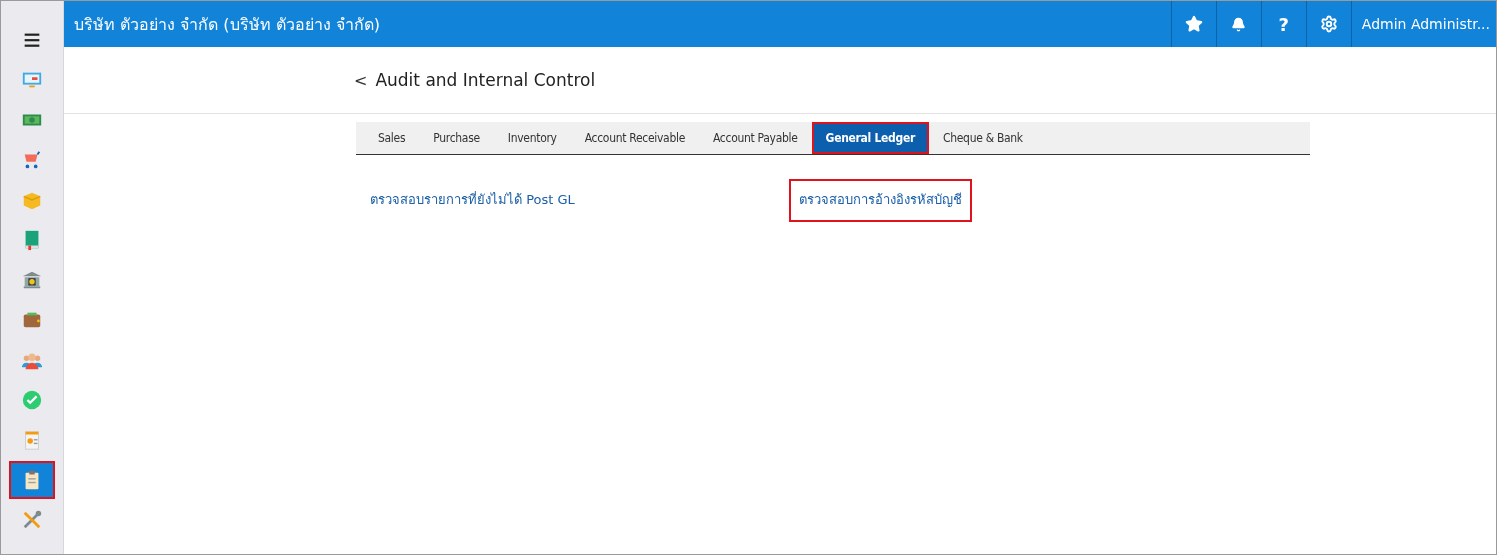 The height and width of the screenshot is (555, 1497). I want to click on check-circle-icon, so click(32, 400).